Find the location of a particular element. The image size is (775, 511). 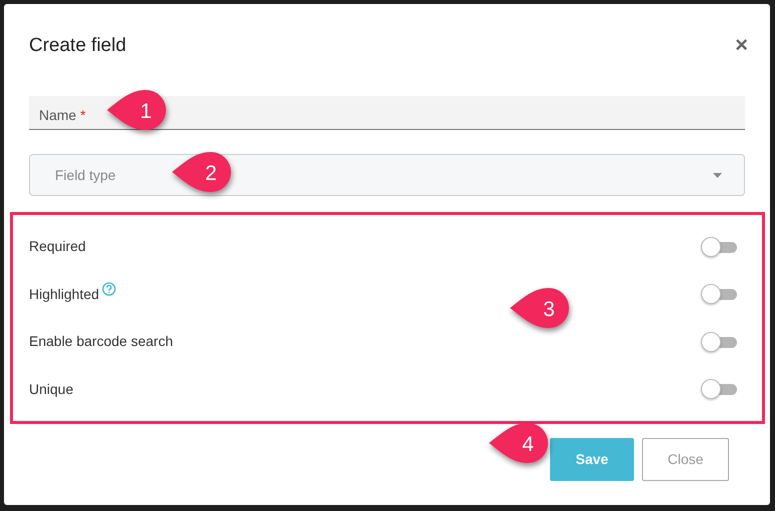

option-label: Unique is located at coordinates (51, 389).